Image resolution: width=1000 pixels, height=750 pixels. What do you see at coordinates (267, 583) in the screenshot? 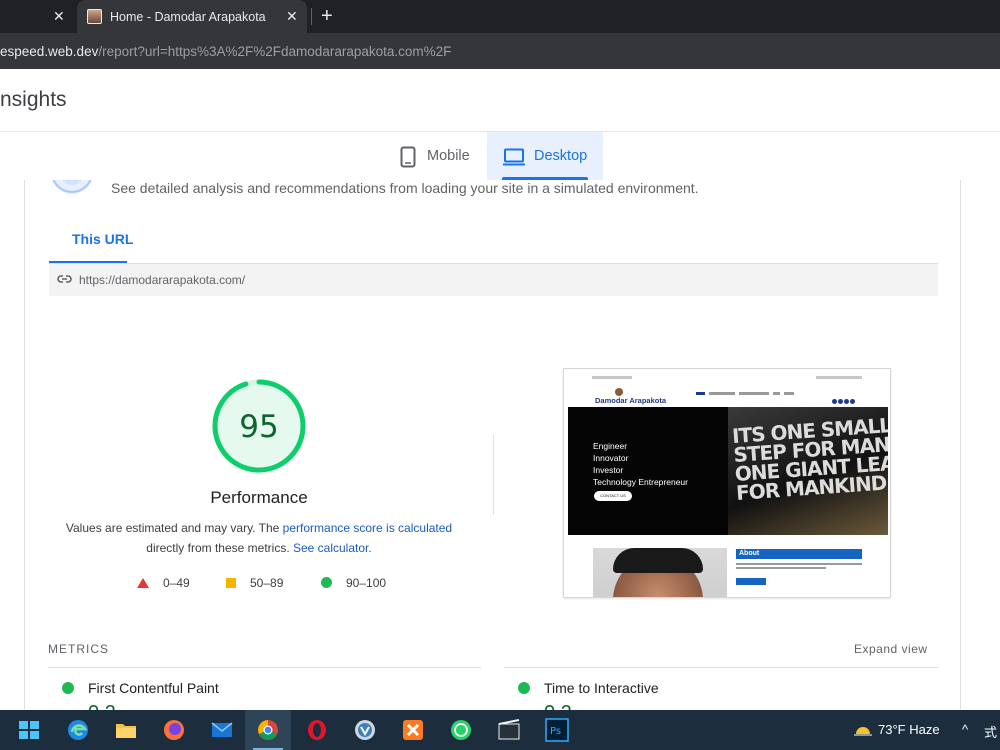
I see `legend-average-label: 50–89` at bounding box center [267, 583].